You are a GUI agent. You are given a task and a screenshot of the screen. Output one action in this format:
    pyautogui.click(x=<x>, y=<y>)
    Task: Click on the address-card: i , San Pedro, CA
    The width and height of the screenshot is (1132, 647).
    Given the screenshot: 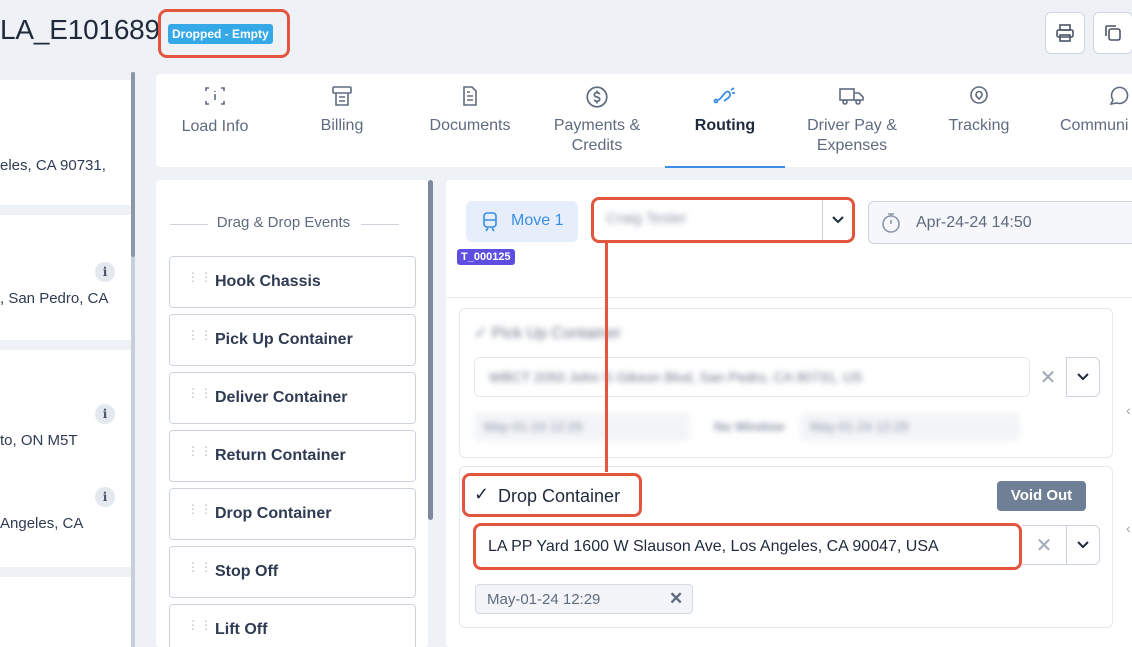 What is the action you would take?
    pyautogui.click(x=66, y=277)
    